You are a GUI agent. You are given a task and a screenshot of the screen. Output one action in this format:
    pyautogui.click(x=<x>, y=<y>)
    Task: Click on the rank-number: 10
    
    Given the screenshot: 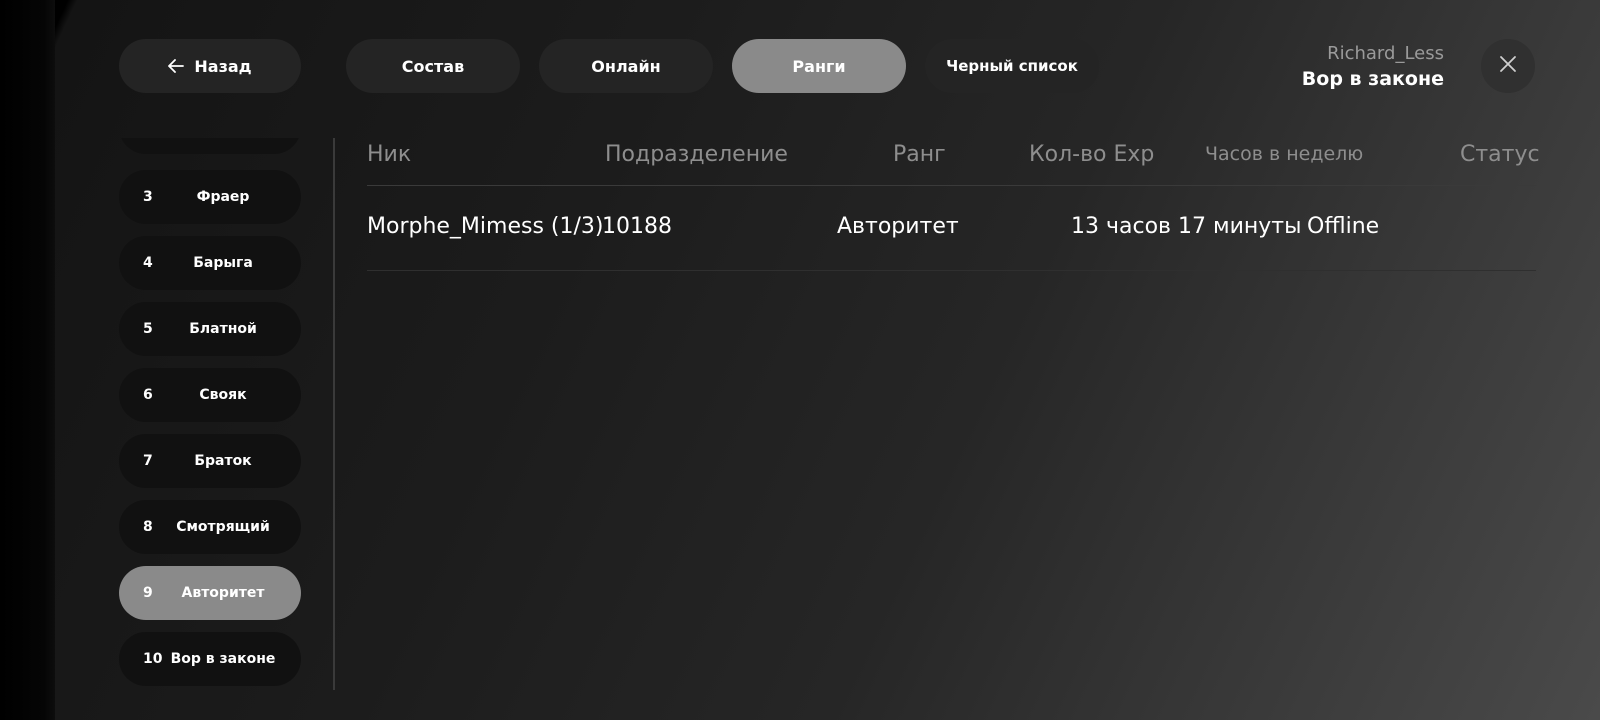 What is the action you would take?
    pyautogui.click(x=153, y=659)
    